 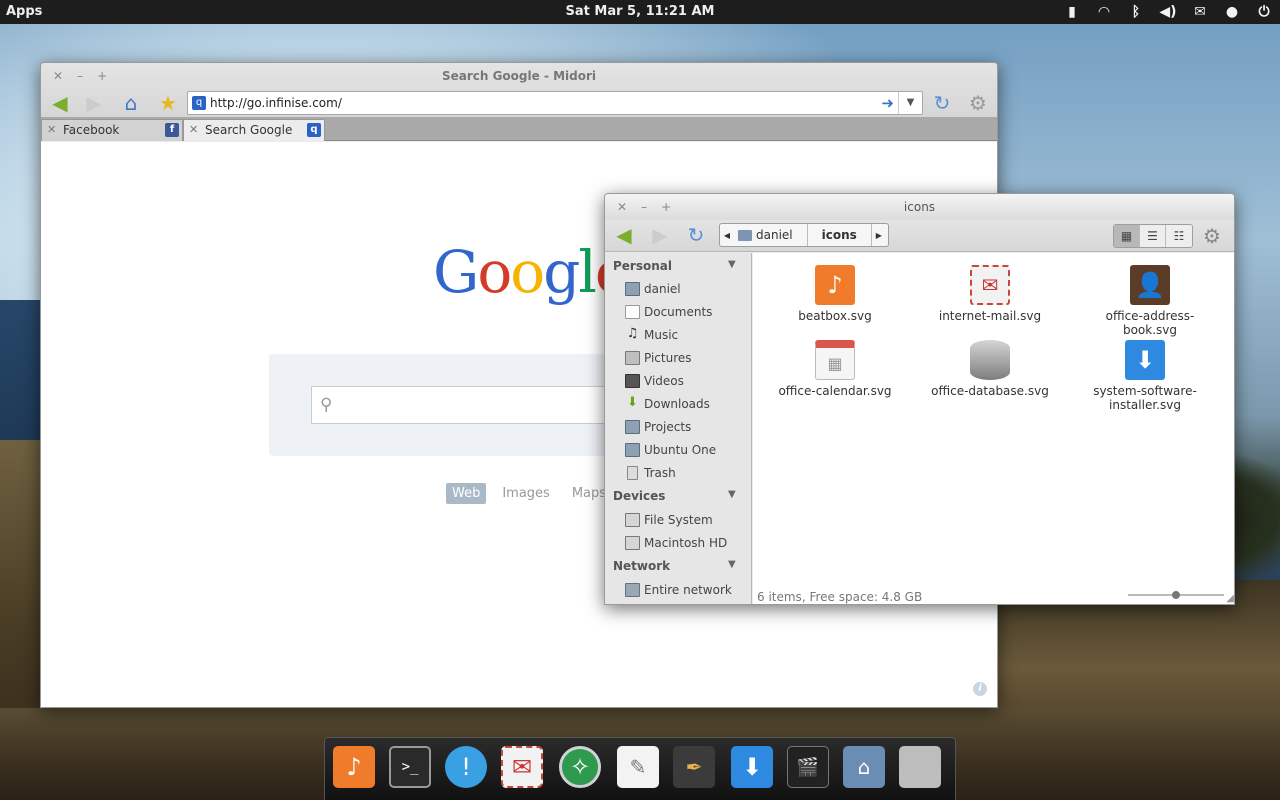 What do you see at coordinates (808, 767) in the screenshot?
I see `video-icon: 🎬` at bounding box center [808, 767].